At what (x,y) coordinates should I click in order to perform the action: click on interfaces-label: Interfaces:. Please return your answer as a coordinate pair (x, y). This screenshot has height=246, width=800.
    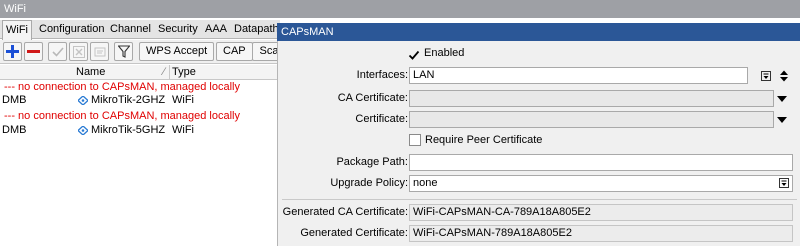
    Looking at the image, I should click on (382, 75).